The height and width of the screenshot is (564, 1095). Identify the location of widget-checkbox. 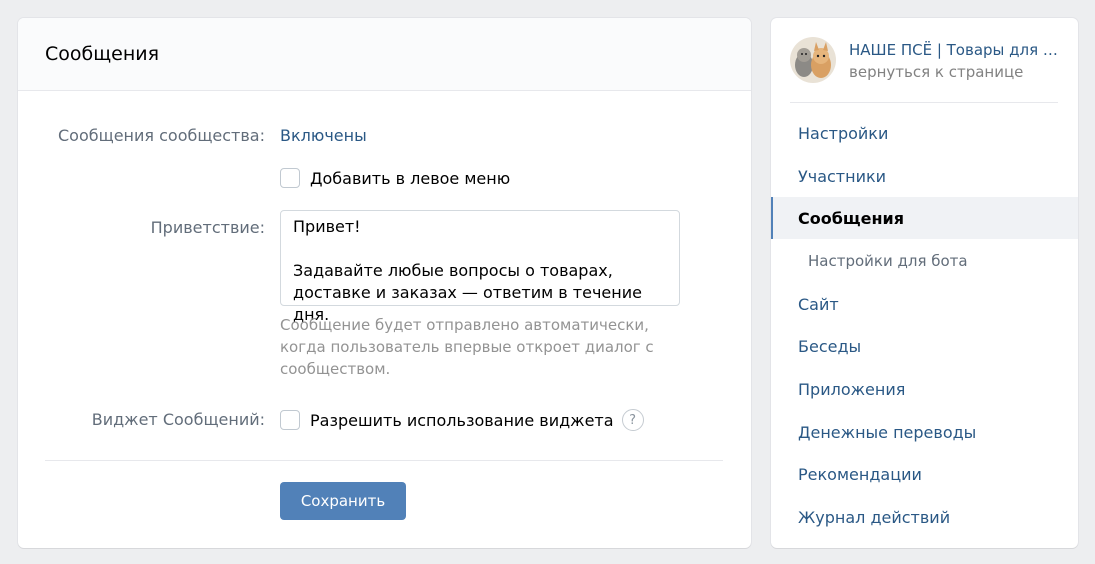
(290, 420).